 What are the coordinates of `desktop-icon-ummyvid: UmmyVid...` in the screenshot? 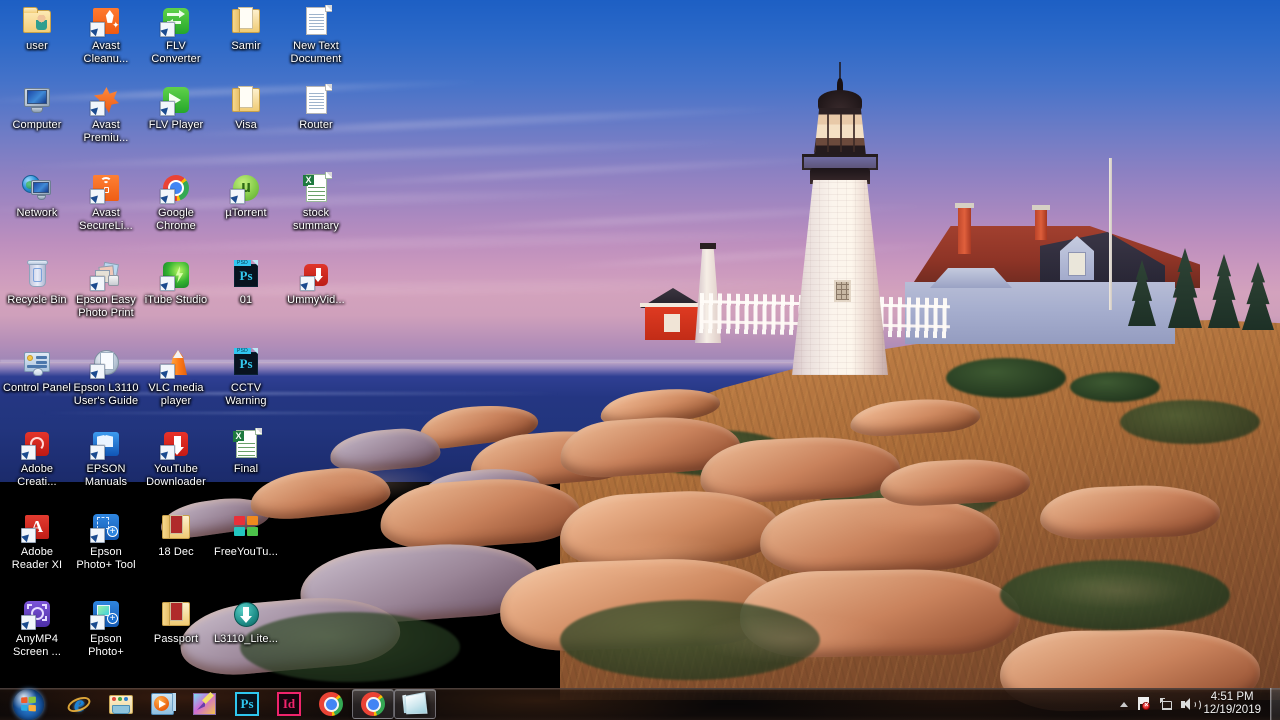 It's located at (316, 283).